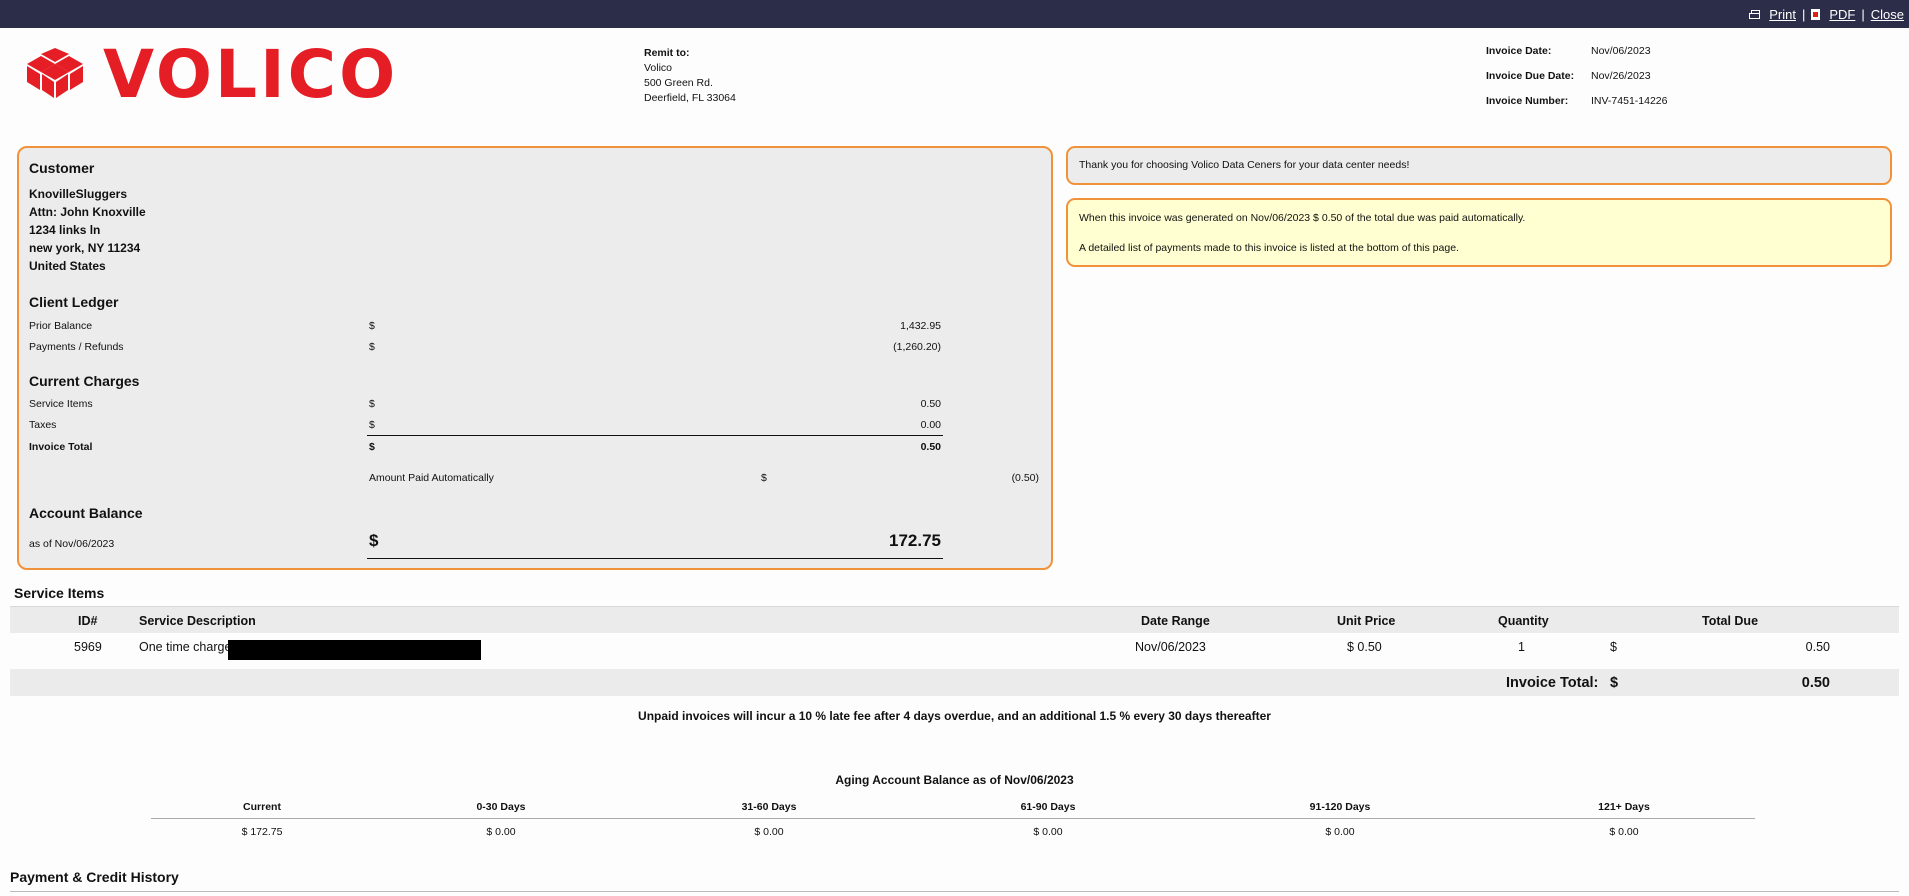 The image size is (1909, 896). What do you see at coordinates (94, 877) in the screenshot?
I see `payment-history-title: Payment & Credit History` at bounding box center [94, 877].